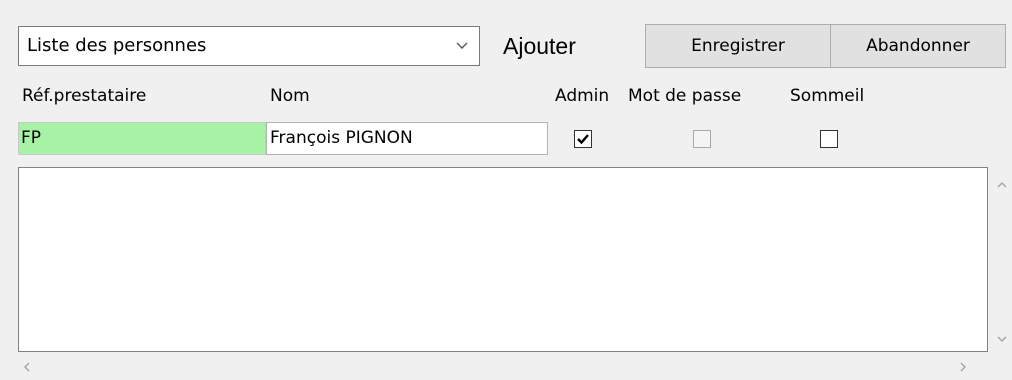 The image size is (1012, 380). Describe the element at coordinates (142, 138) in the screenshot. I see `ref-field: FP` at that location.